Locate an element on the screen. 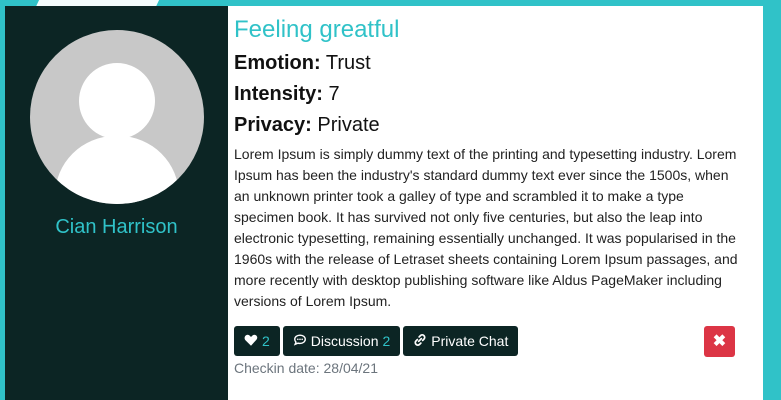  intensity-label: Intensity: is located at coordinates (278, 94).